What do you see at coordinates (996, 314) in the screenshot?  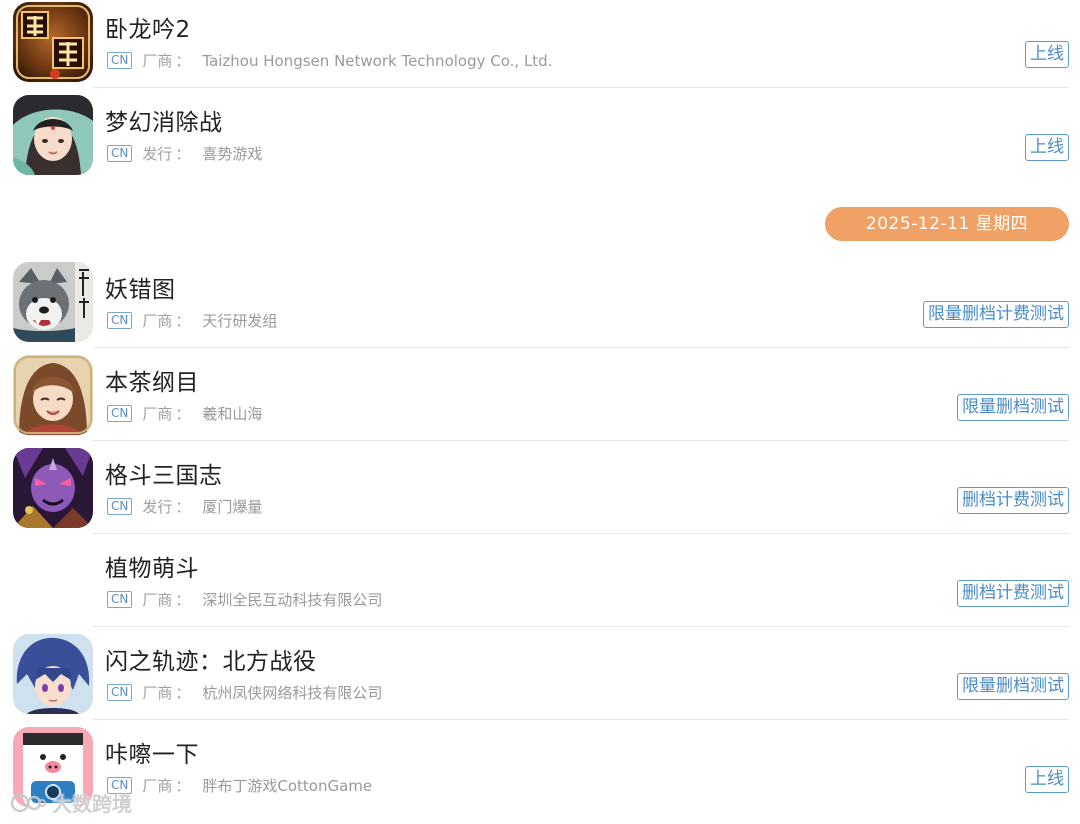 I see `status-tag: 限量删档计费测试` at bounding box center [996, 314].